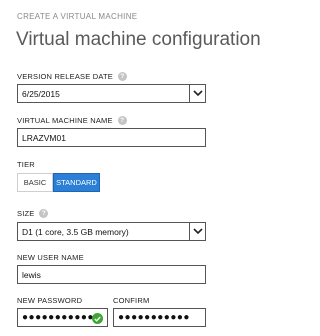  I want to click on vm-name-label: VIRTUAL MACHINE NAME, so click(65, 120).